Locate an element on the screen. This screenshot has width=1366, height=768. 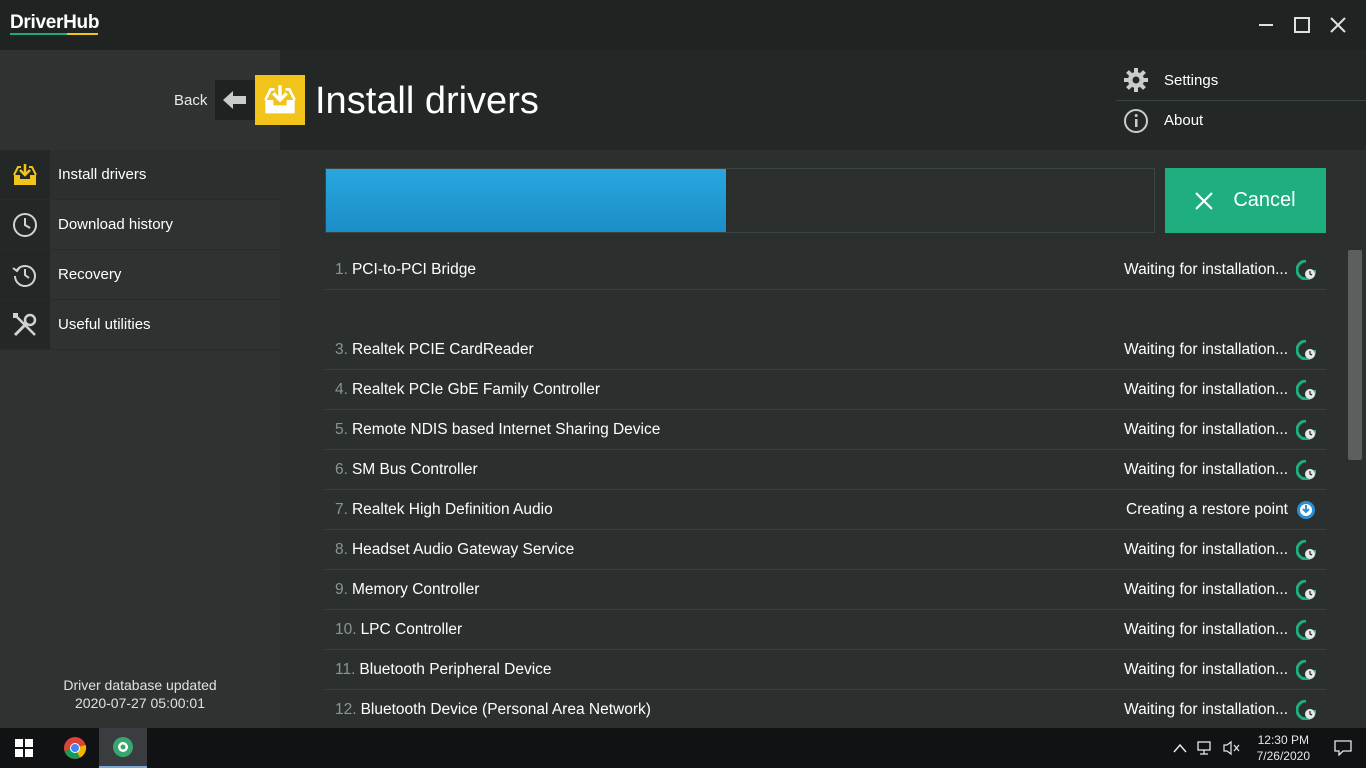
about-label: About is located at coordinates (1184, 120).